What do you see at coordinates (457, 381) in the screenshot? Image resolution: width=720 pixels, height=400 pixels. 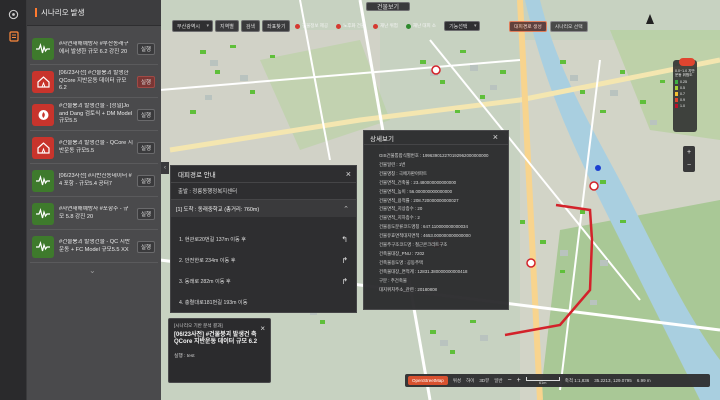 I see `view-satellite: 위성` at bounding box center [457, 381].